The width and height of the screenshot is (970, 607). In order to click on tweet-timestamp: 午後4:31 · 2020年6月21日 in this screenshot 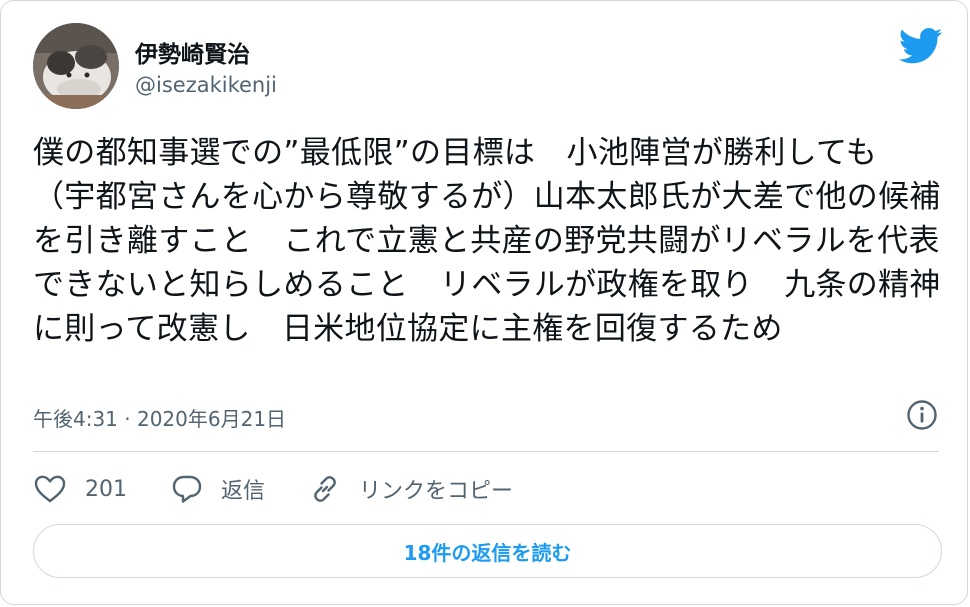, I will do `click(159, 417)`.